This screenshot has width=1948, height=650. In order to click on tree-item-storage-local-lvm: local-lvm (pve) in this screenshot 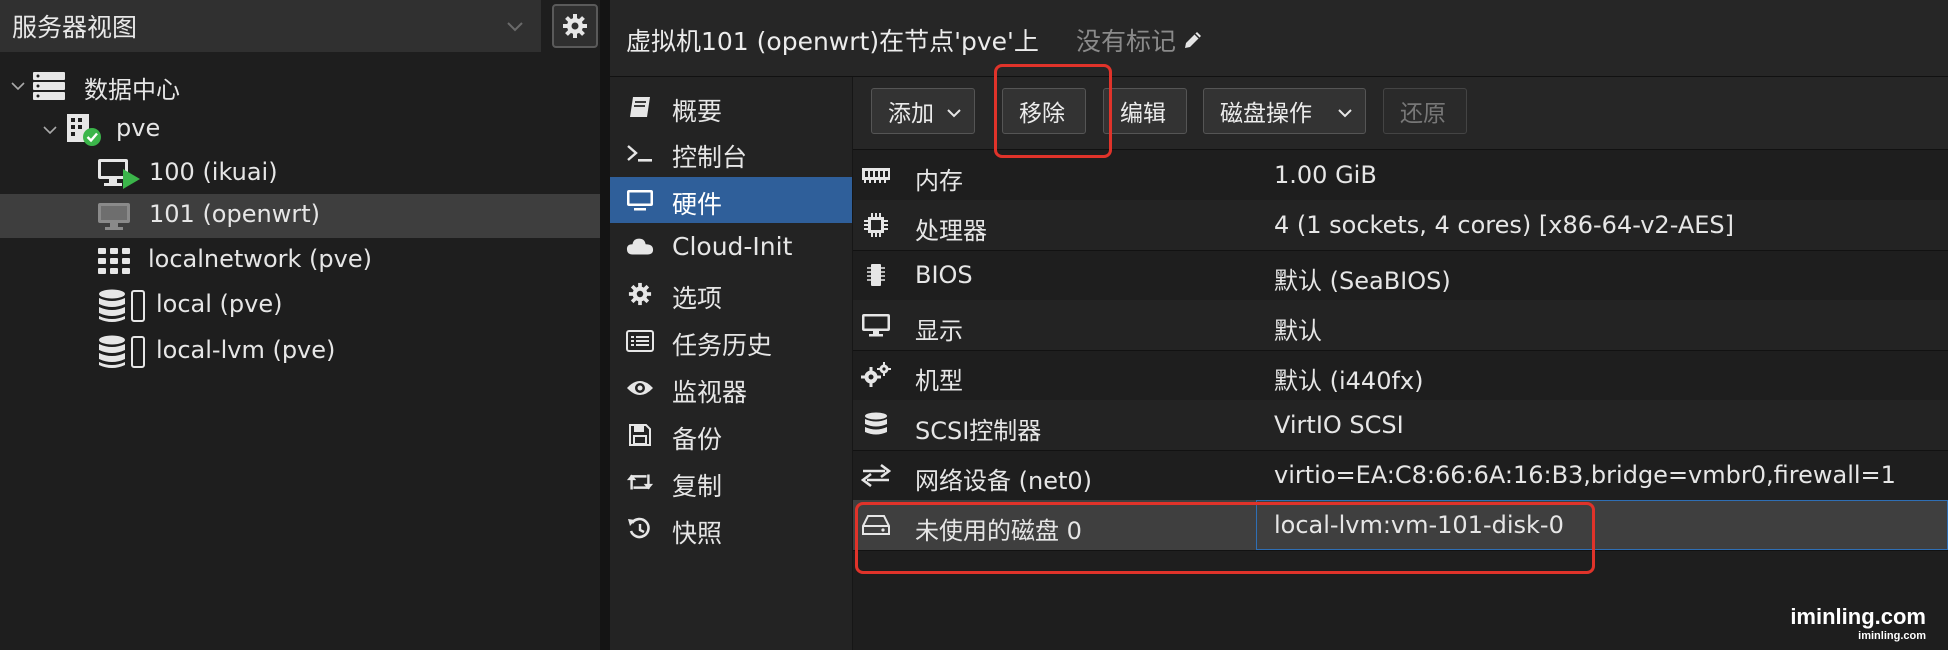, I will do `click(300, 352)`.